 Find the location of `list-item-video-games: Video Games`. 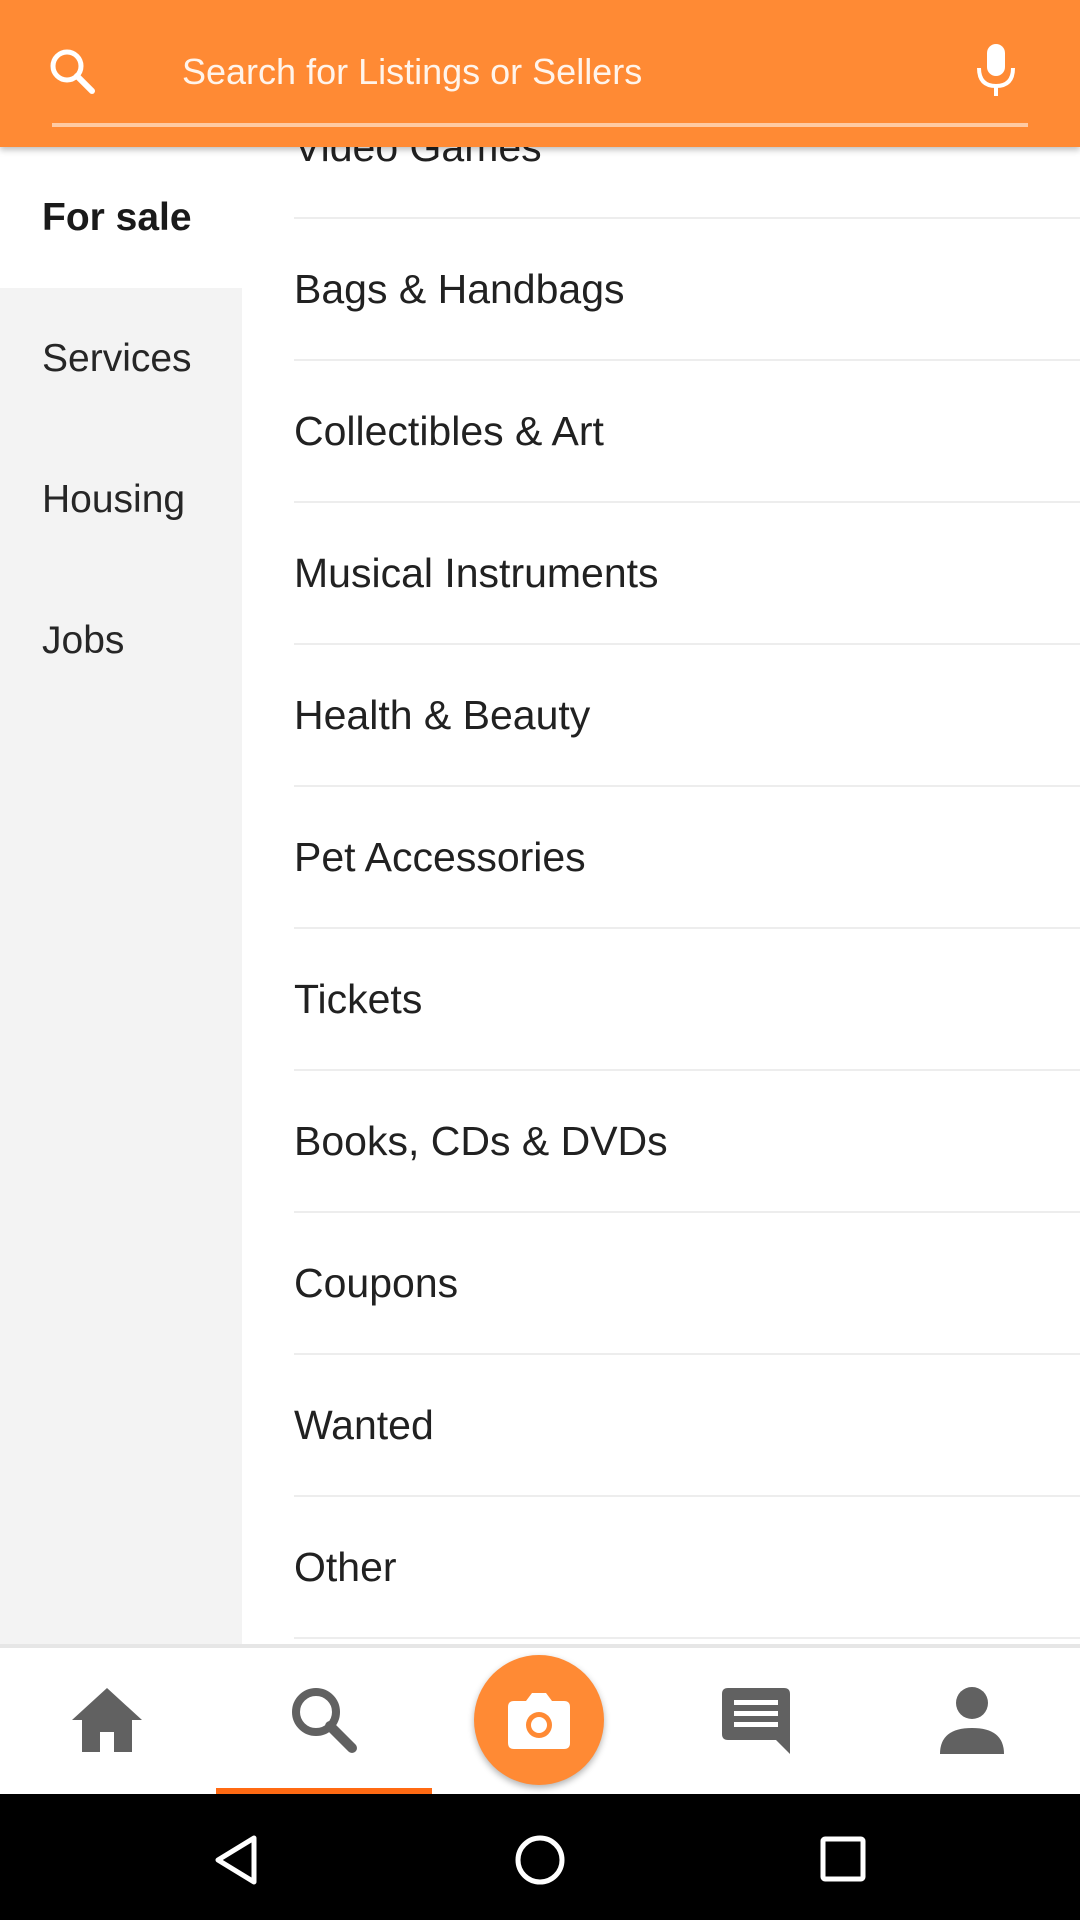

list-item-video-games: Video Games is located at coordinates (687, 183).